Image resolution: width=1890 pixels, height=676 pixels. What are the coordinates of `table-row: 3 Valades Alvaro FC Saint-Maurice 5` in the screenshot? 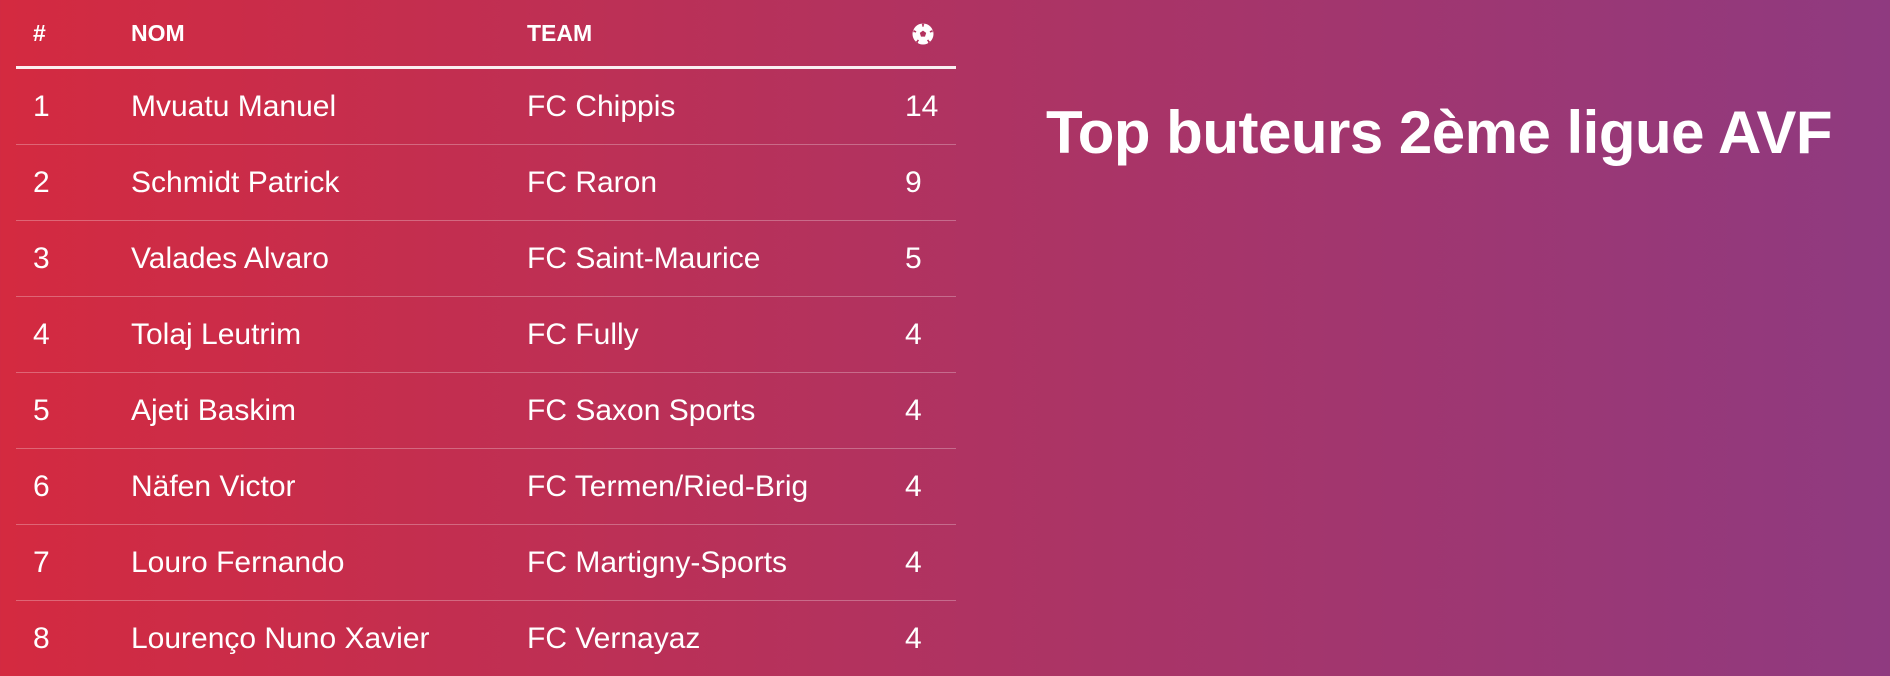 It's located at (486, 259).